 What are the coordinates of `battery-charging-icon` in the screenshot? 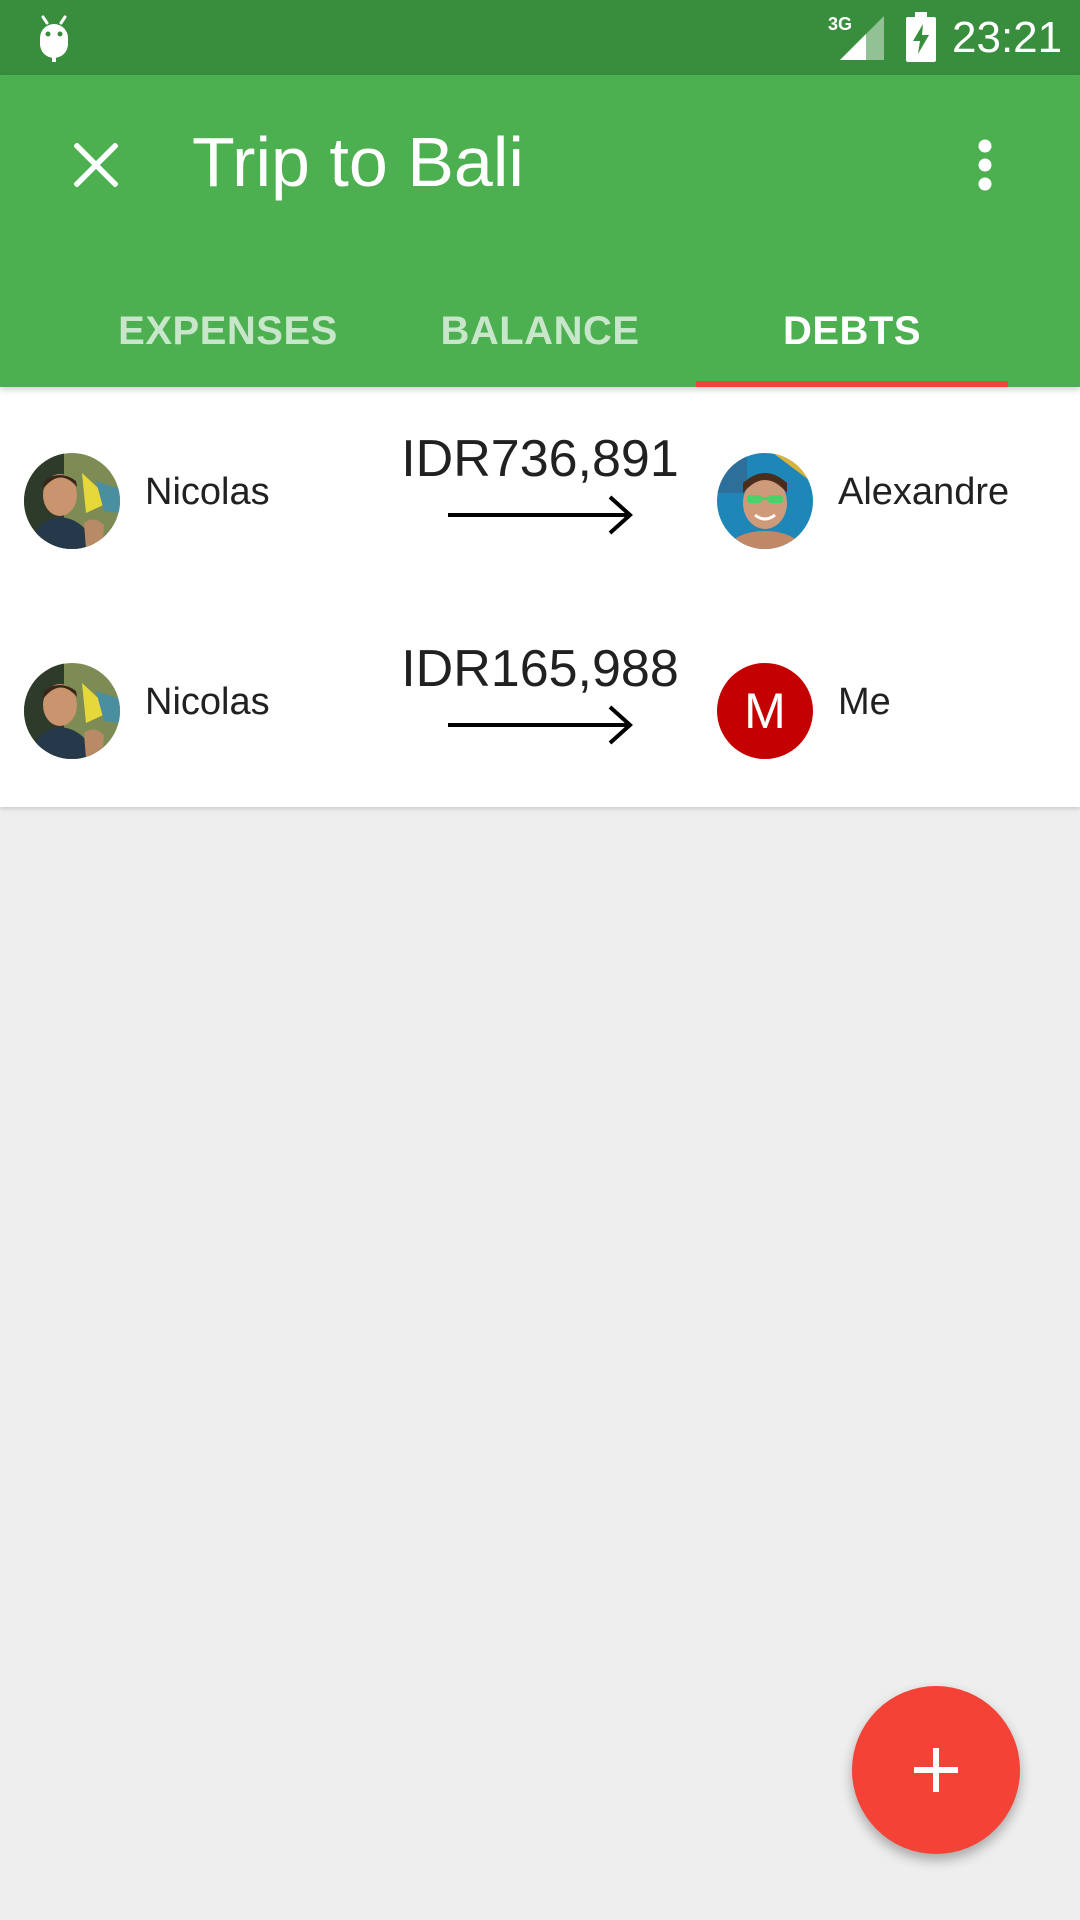 It's located at (921, 37).